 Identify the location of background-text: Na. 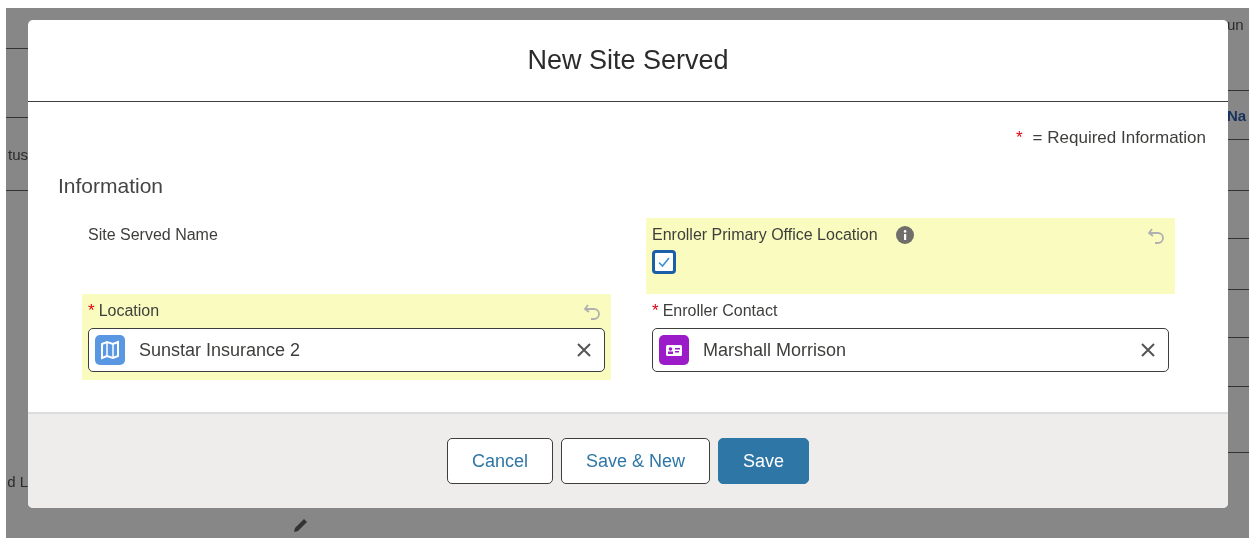
(1237, 115).